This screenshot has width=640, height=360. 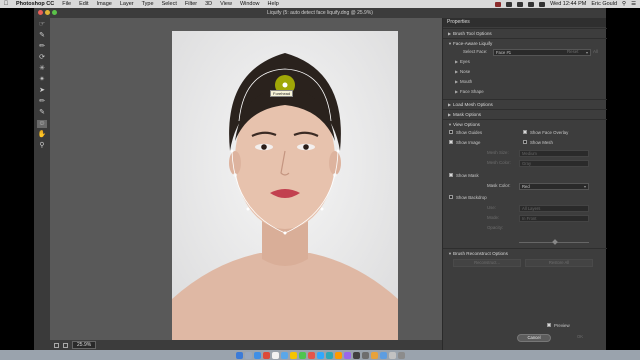 I want to click on section-face-aware-liquify: ▼Face-Aware Liquify, so click(x=525, y=42).